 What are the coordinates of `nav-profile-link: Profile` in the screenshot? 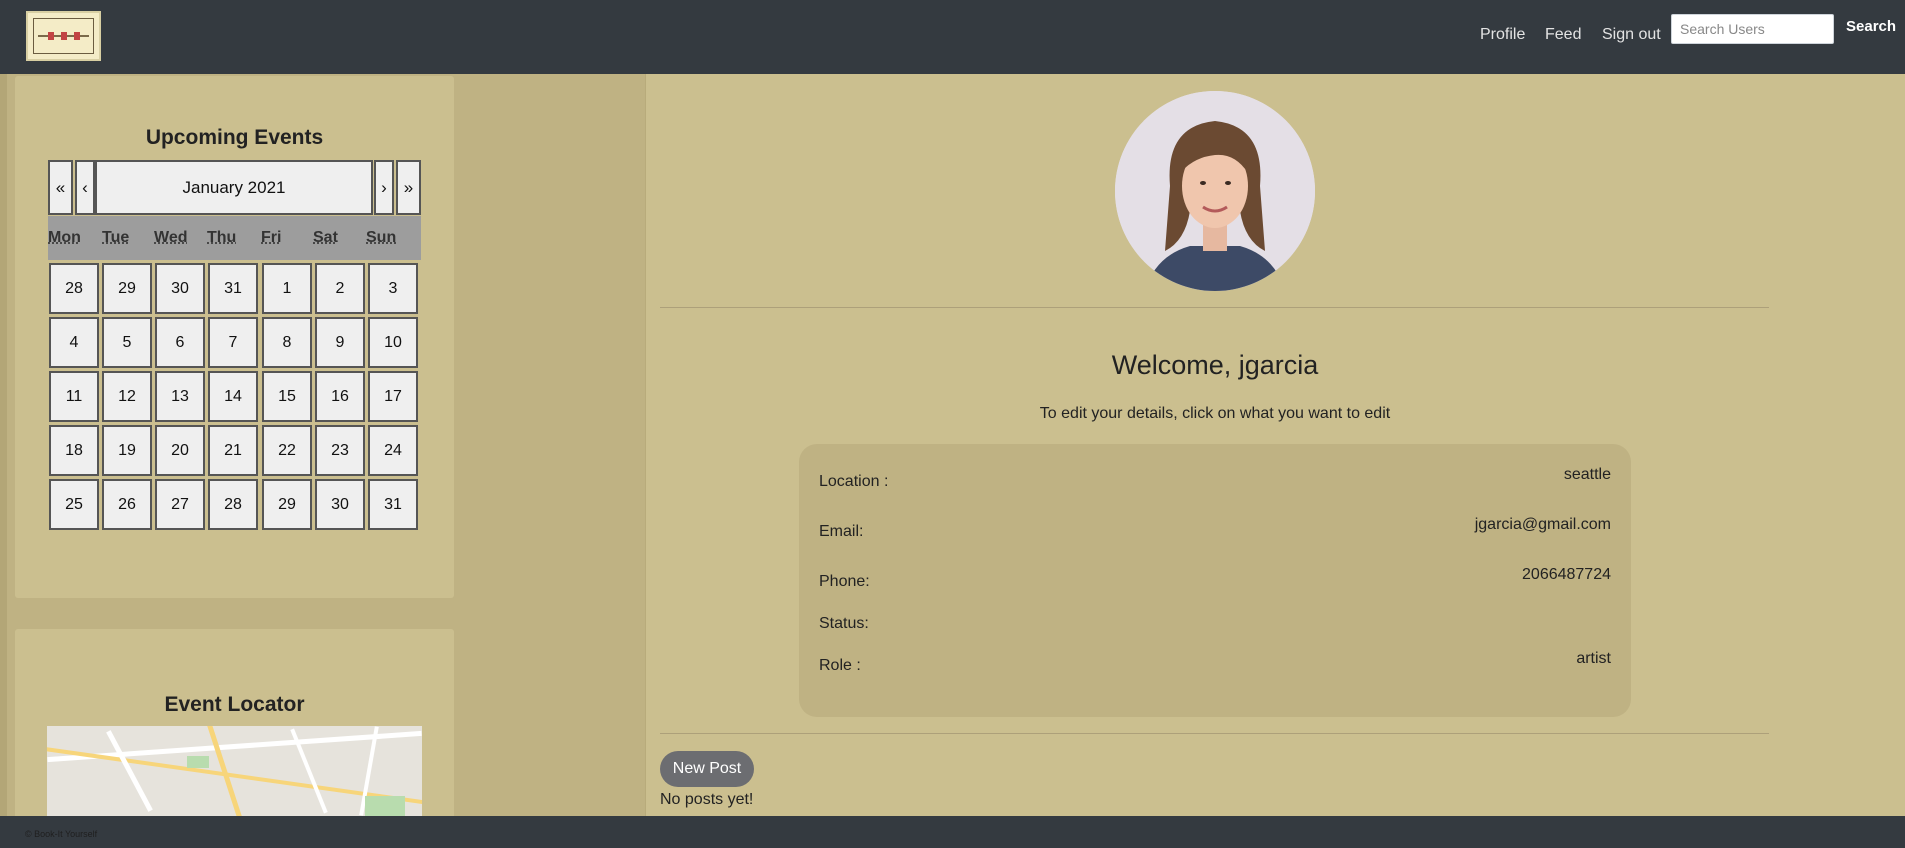 It's located at (1502, 35).